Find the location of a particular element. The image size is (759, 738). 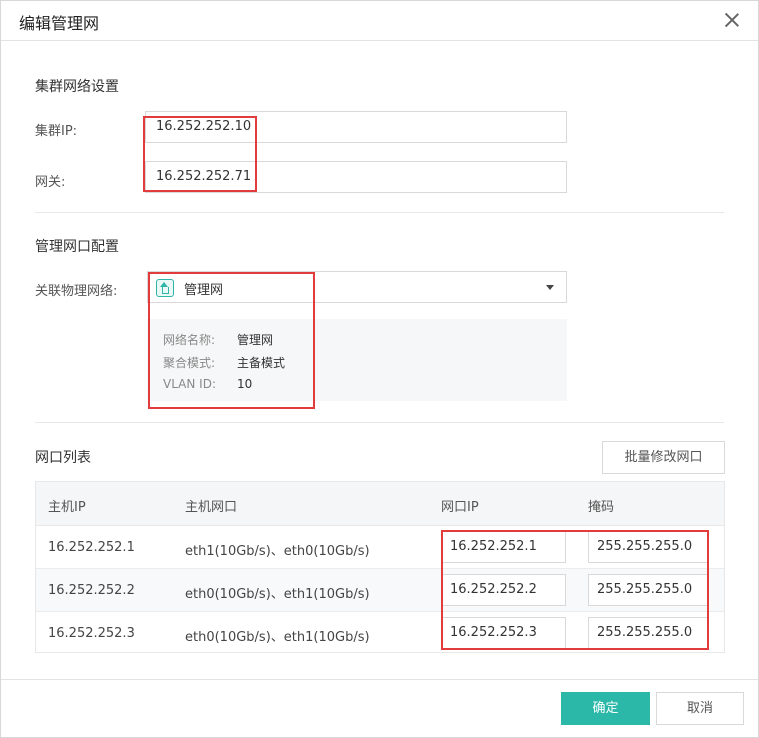

ports-section-title: 网口列表 is located at coordinates (63, 458).